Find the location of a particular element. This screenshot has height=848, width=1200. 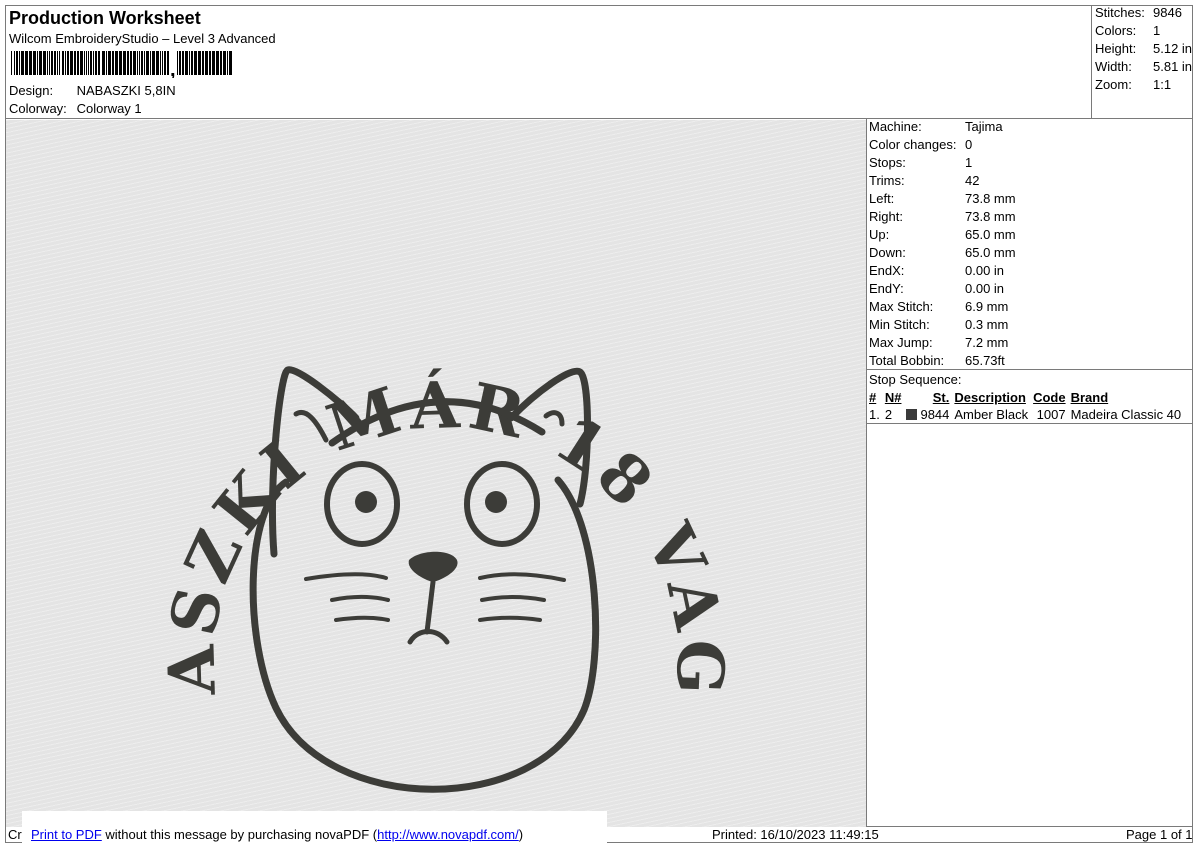

colorway-label: Colorway: is located at coordinates (38, 108).